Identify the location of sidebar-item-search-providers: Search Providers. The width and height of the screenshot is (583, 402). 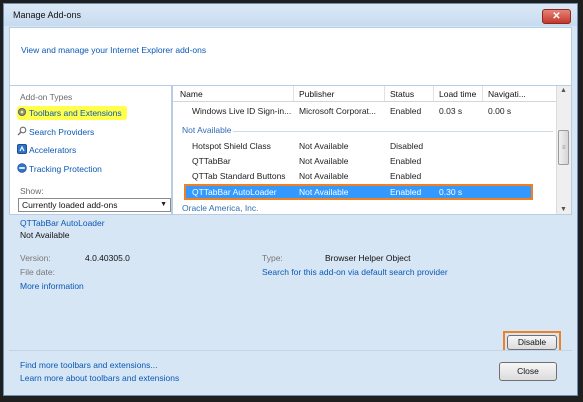
(55, 132).